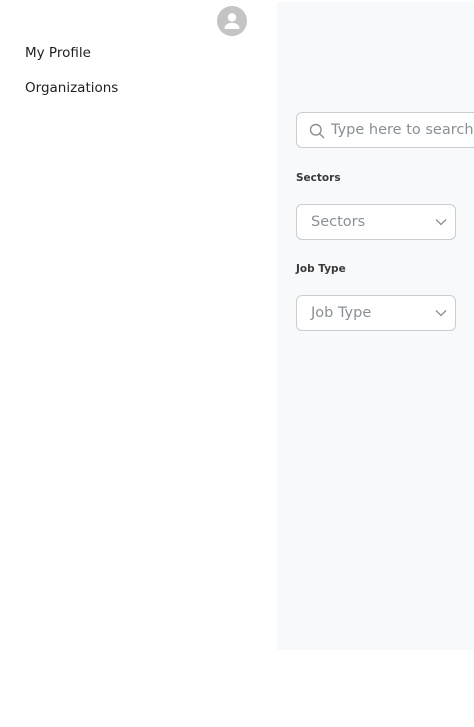 Image resolution: width=474 pixels, height=727 pixels. I want to click on search-input, so click(402, 130).